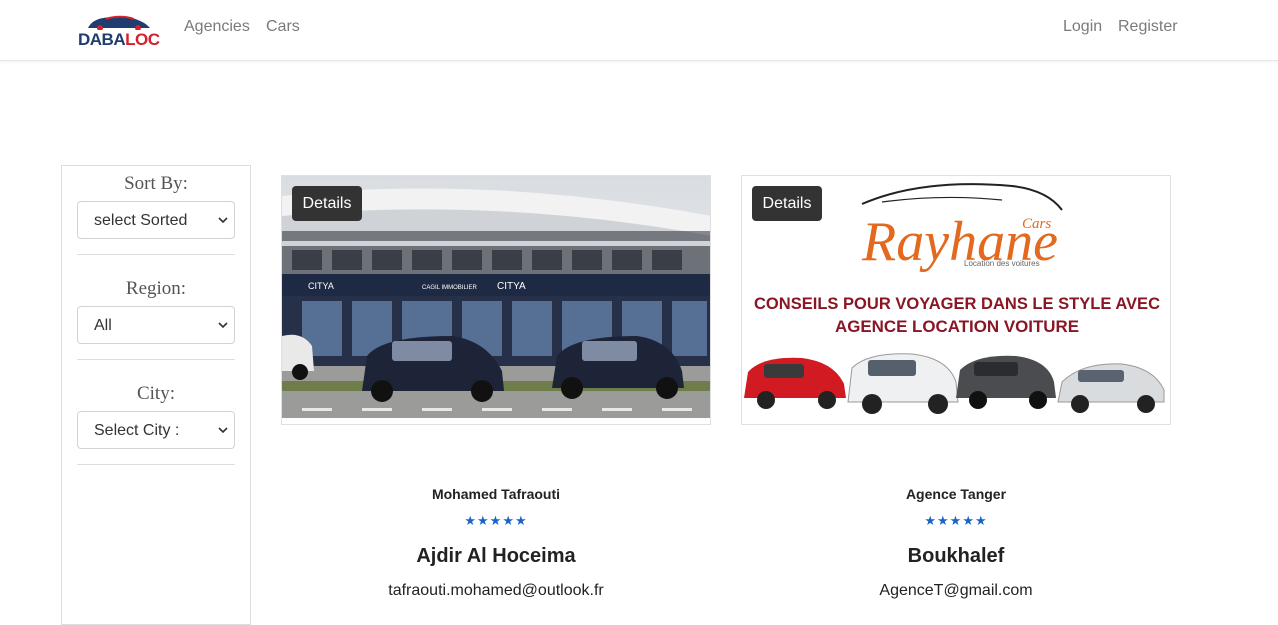  Describe the element at coordinates (156, 183) in the screenshot. I see `sort-filter-title: Sort By:` at that location.